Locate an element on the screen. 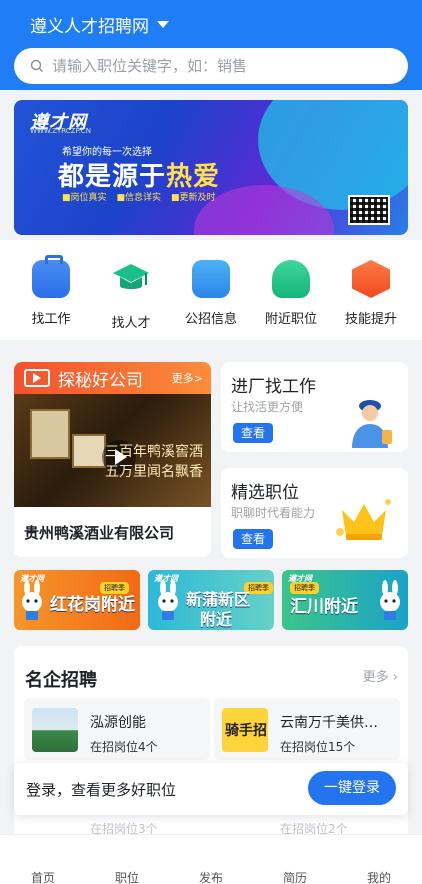  more-label: 更多 is located at coordinates (375, 677).